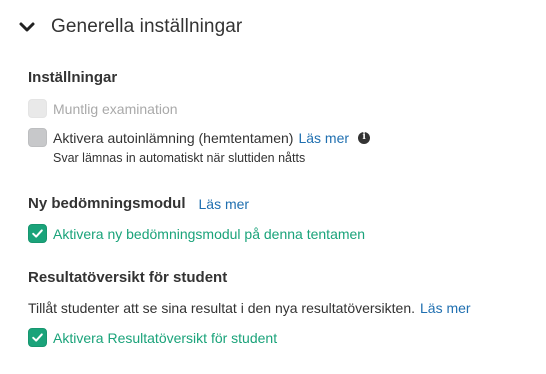 This screenshot has width=546, height=374. I want to click on oral-exam-label: Muntlig examination, so click(115, 108).